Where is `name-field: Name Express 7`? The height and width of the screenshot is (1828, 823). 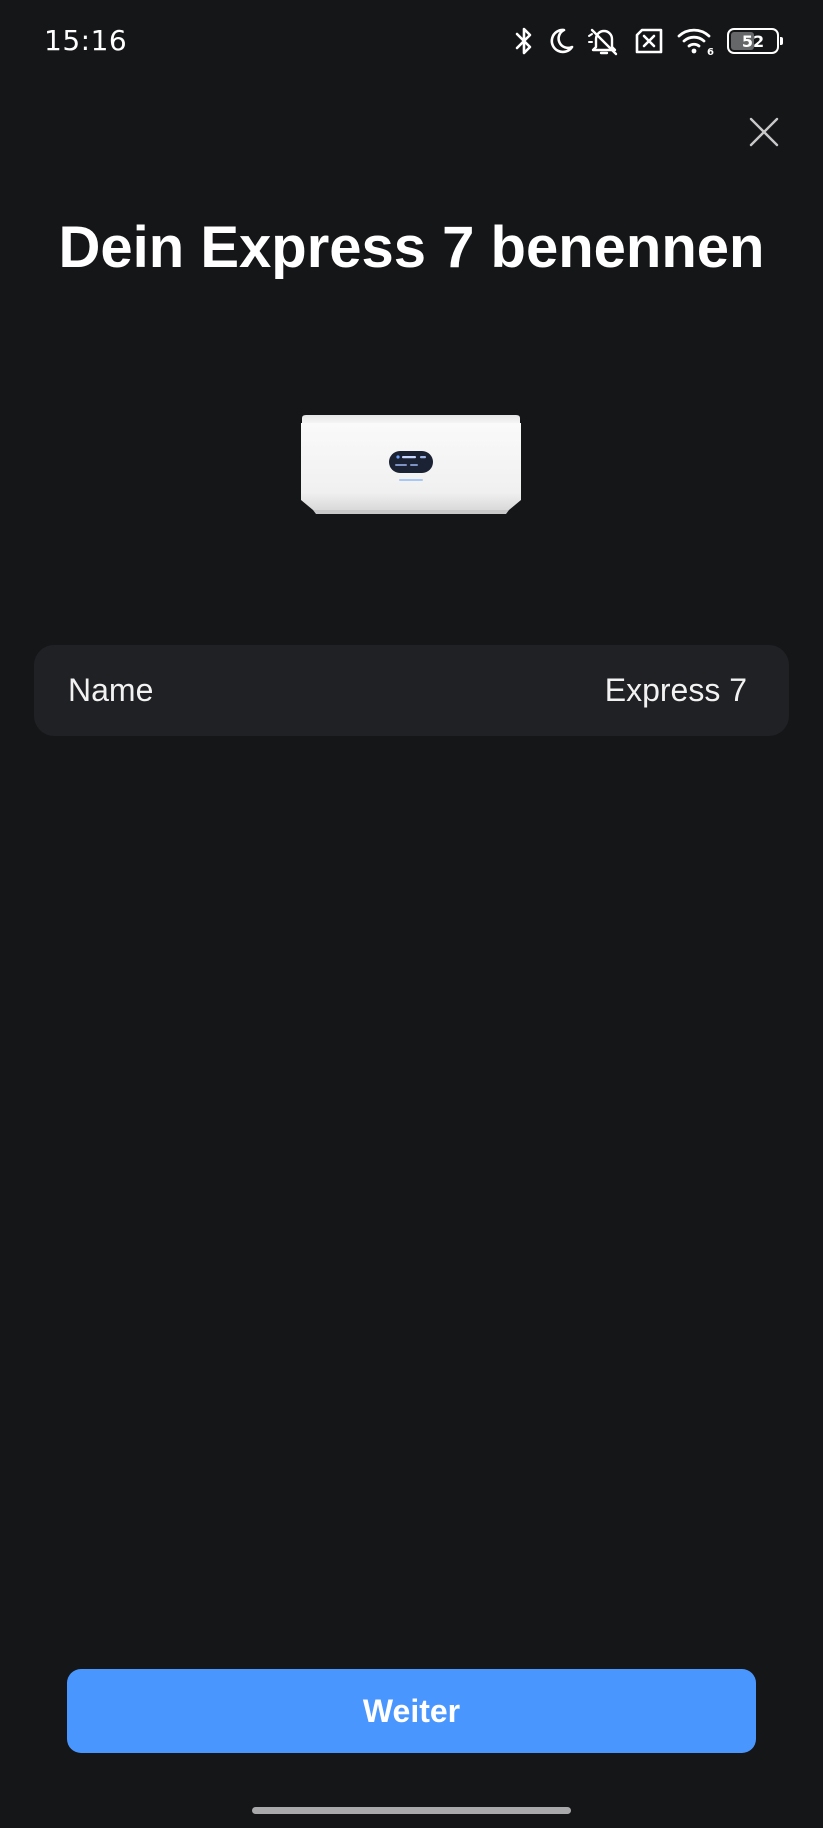
name-field: Name Express 7 is located at coordinates (411, 690).